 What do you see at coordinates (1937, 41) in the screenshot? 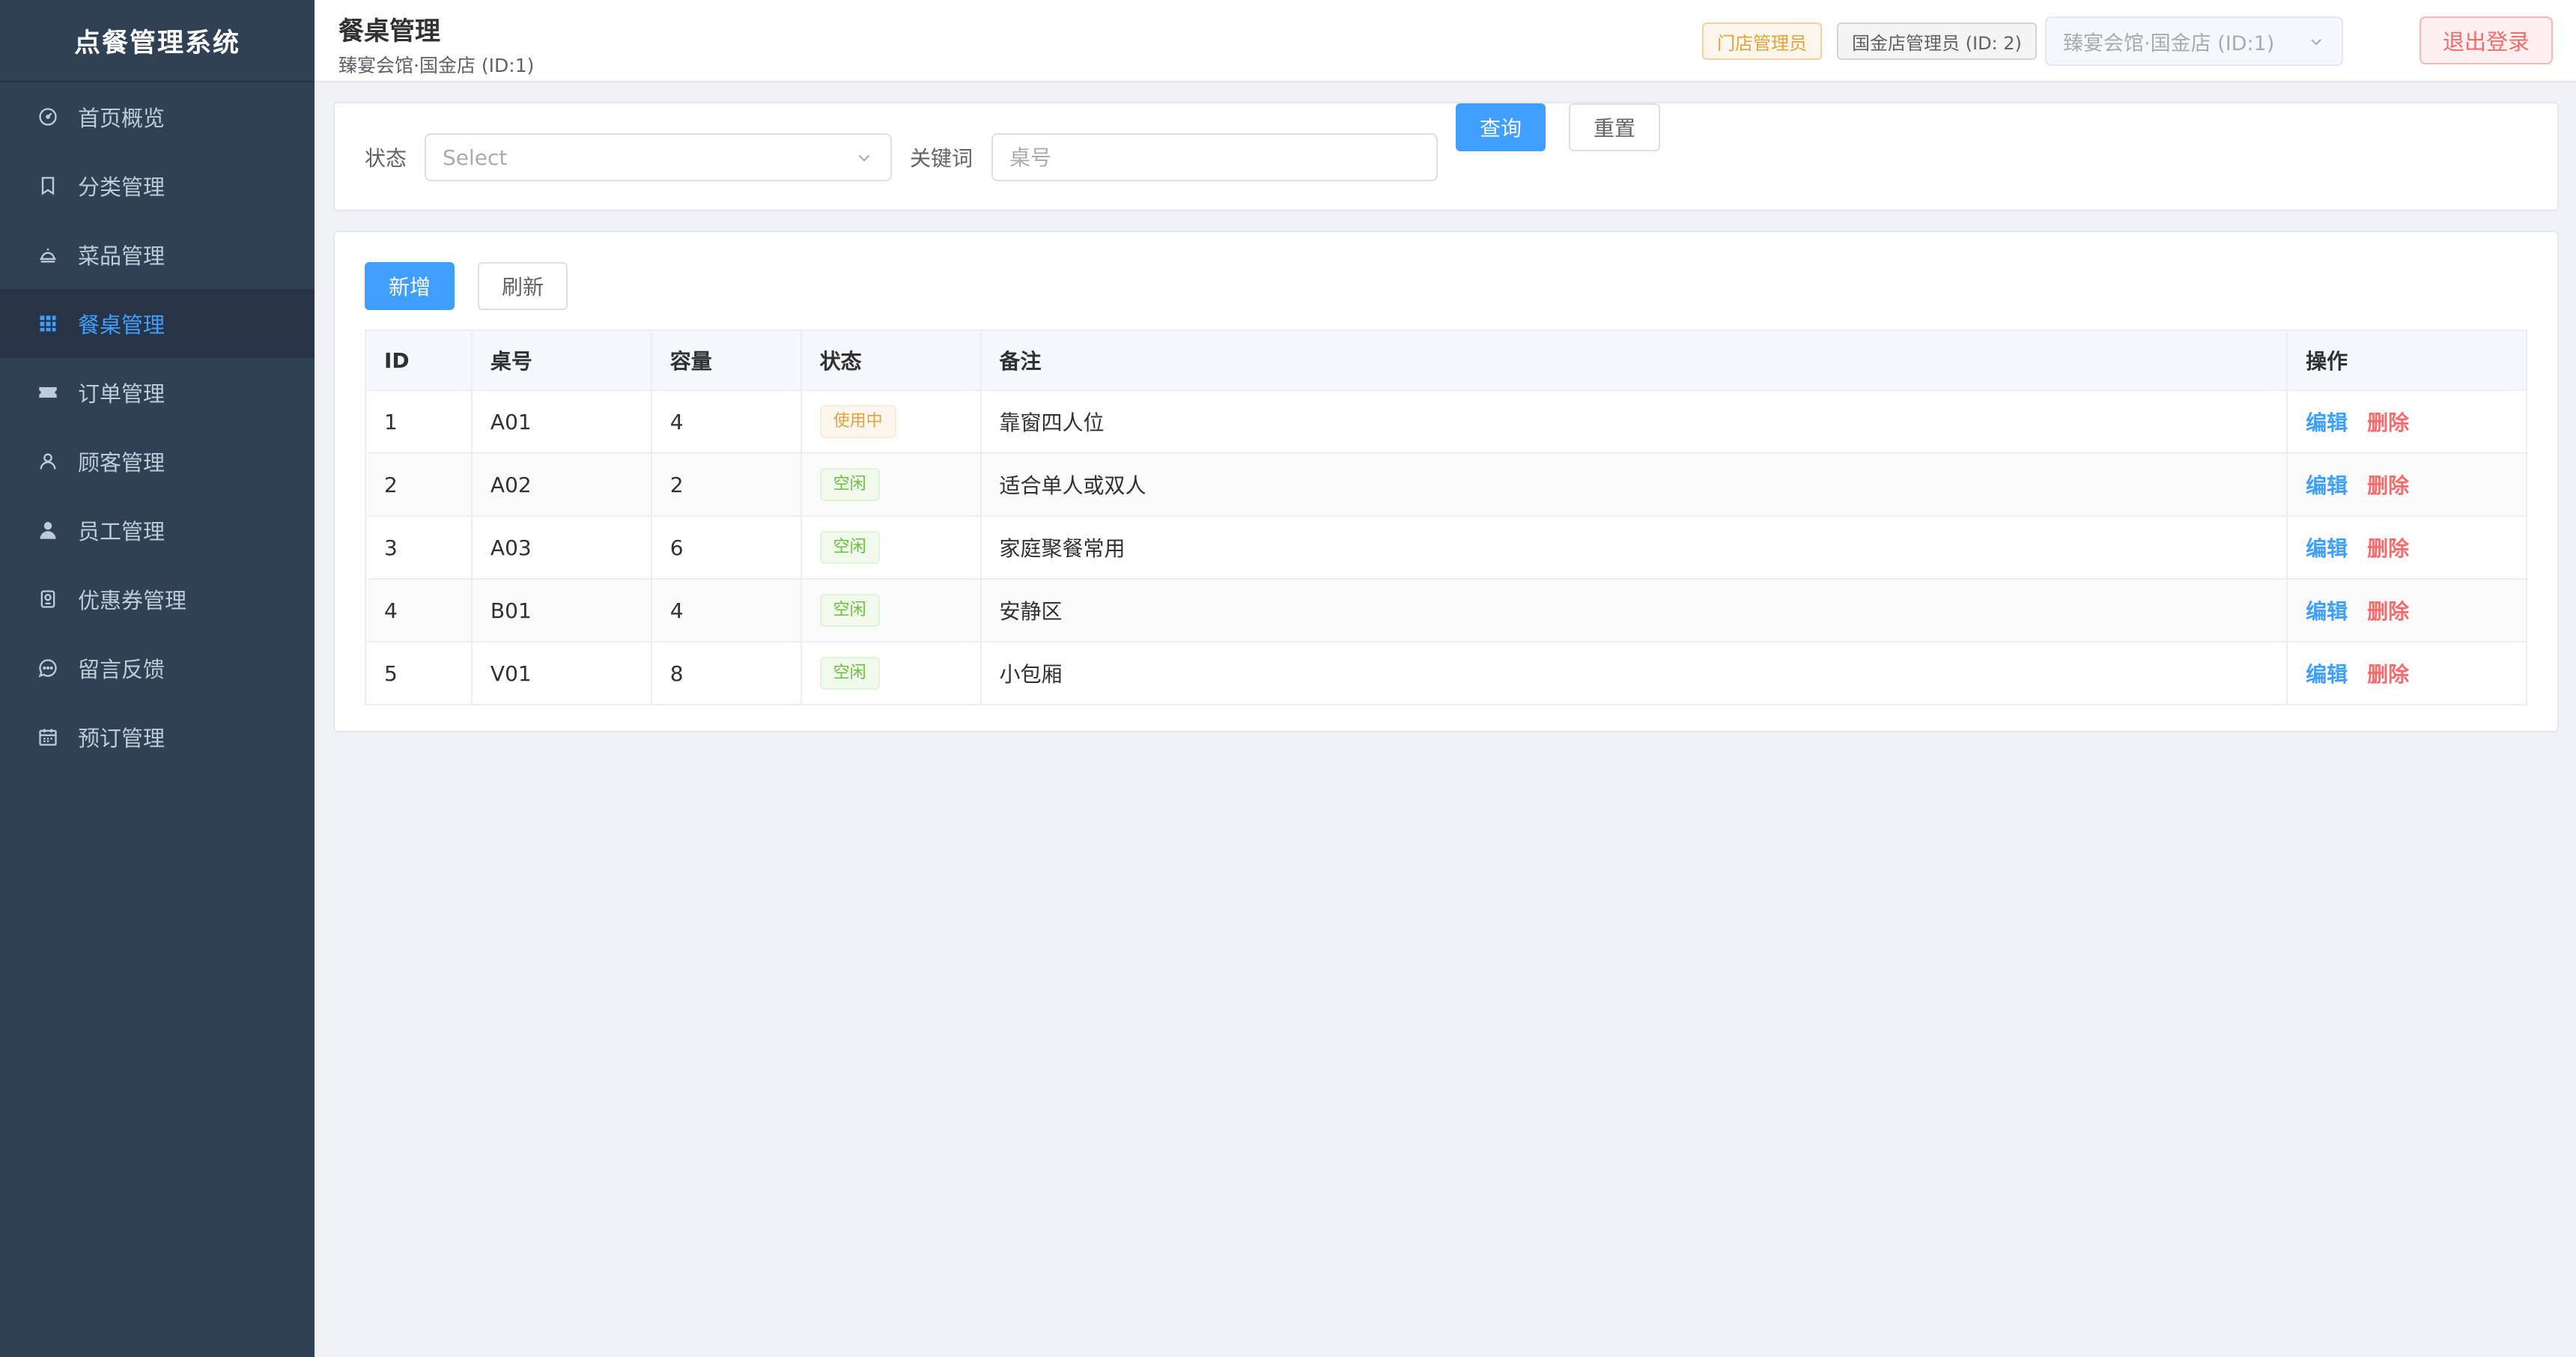
I see `user-tag: 国金店管理员 (ID: 2)` at bounding box center [1937, 41].